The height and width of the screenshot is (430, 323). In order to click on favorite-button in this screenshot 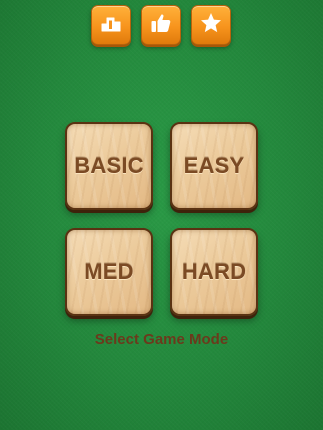, I will do `click(211, 25)`.